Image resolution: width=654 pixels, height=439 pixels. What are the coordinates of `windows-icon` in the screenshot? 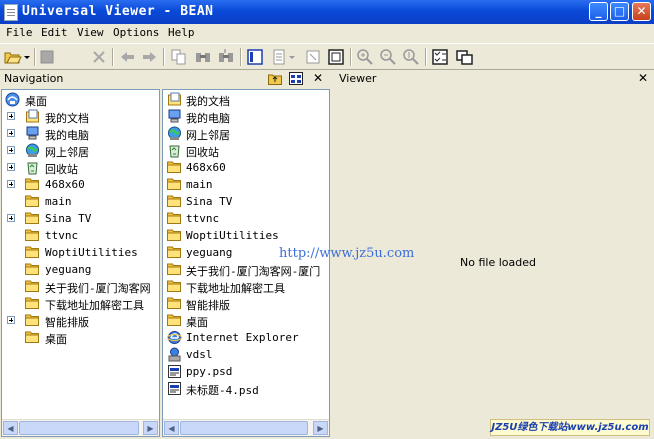 It's located at (464, 57).